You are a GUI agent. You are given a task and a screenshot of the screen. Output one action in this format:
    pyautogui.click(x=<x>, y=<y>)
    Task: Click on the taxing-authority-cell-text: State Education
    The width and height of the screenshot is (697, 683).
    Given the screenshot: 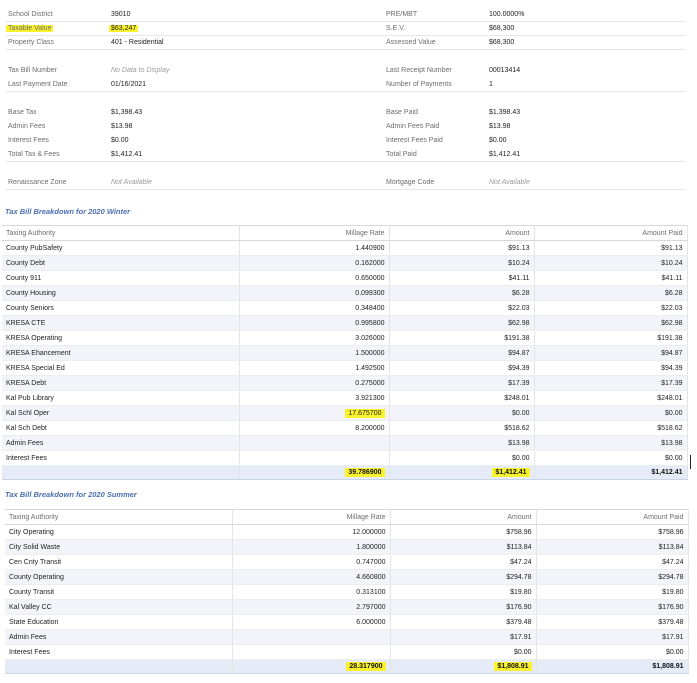 What is the action you would take?
    pyautogui.click(x=34, y=622)
    